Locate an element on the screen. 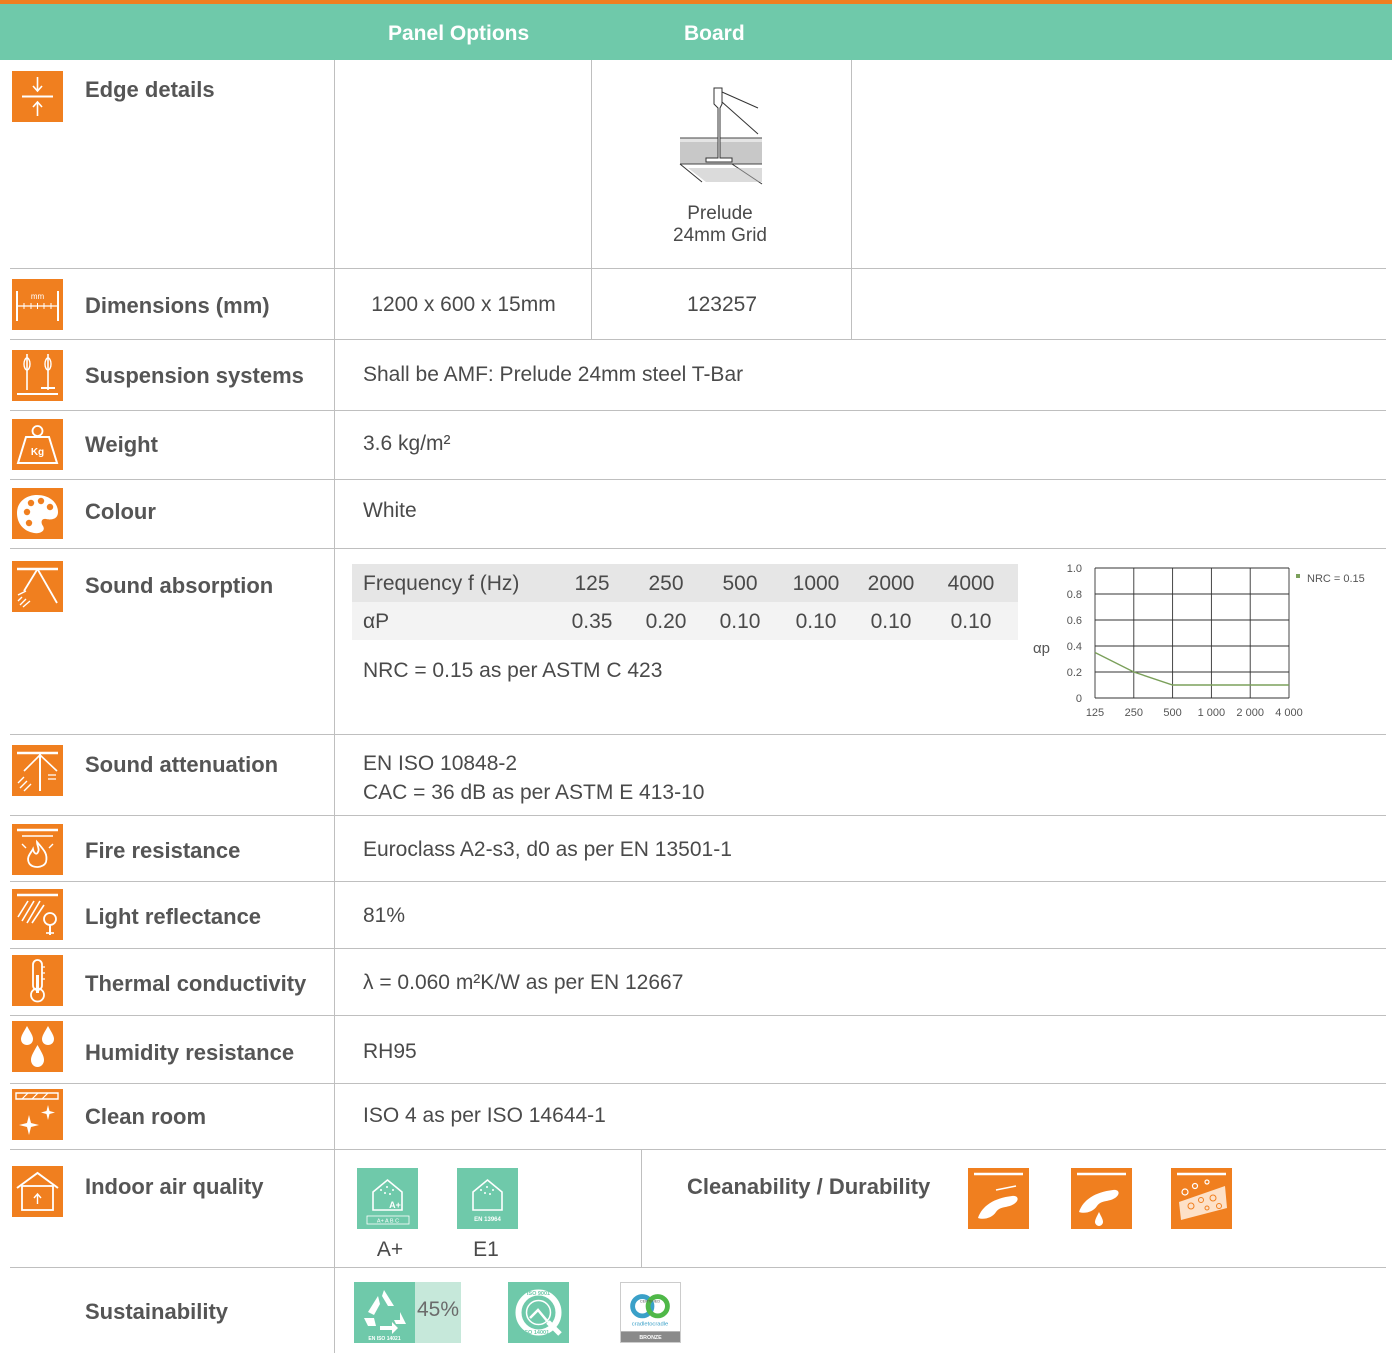  chart-y-tick-label: 0.6 is located at coordinates (1074, 621).